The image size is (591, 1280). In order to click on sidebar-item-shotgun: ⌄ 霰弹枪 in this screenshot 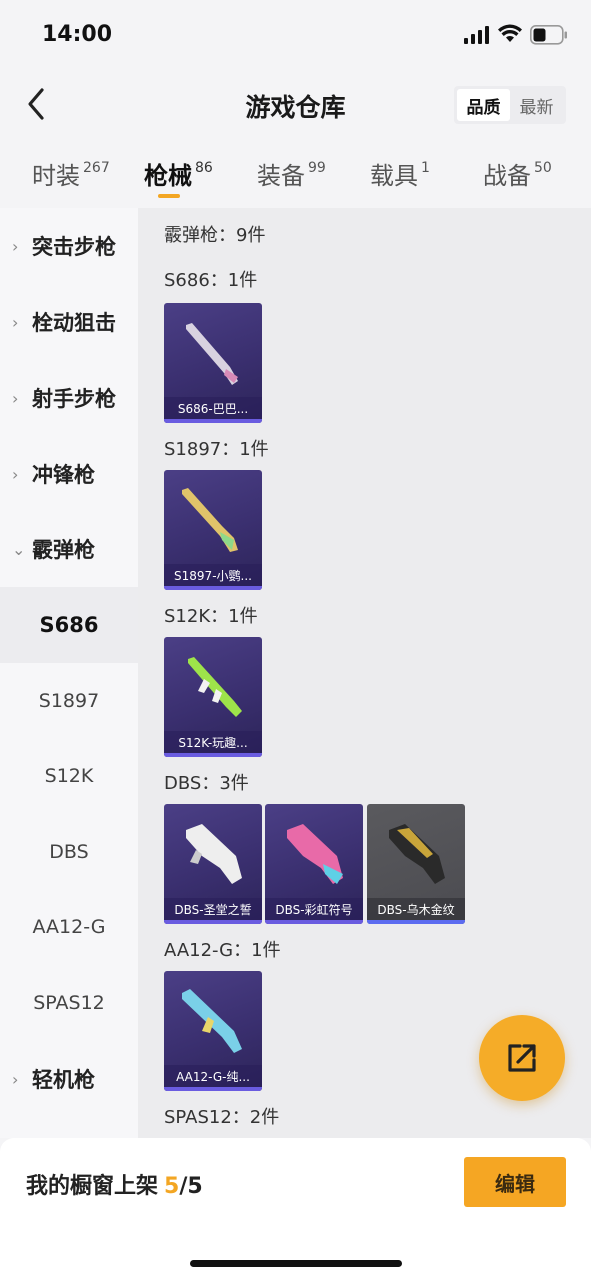, I will do `click(69, 549)`.